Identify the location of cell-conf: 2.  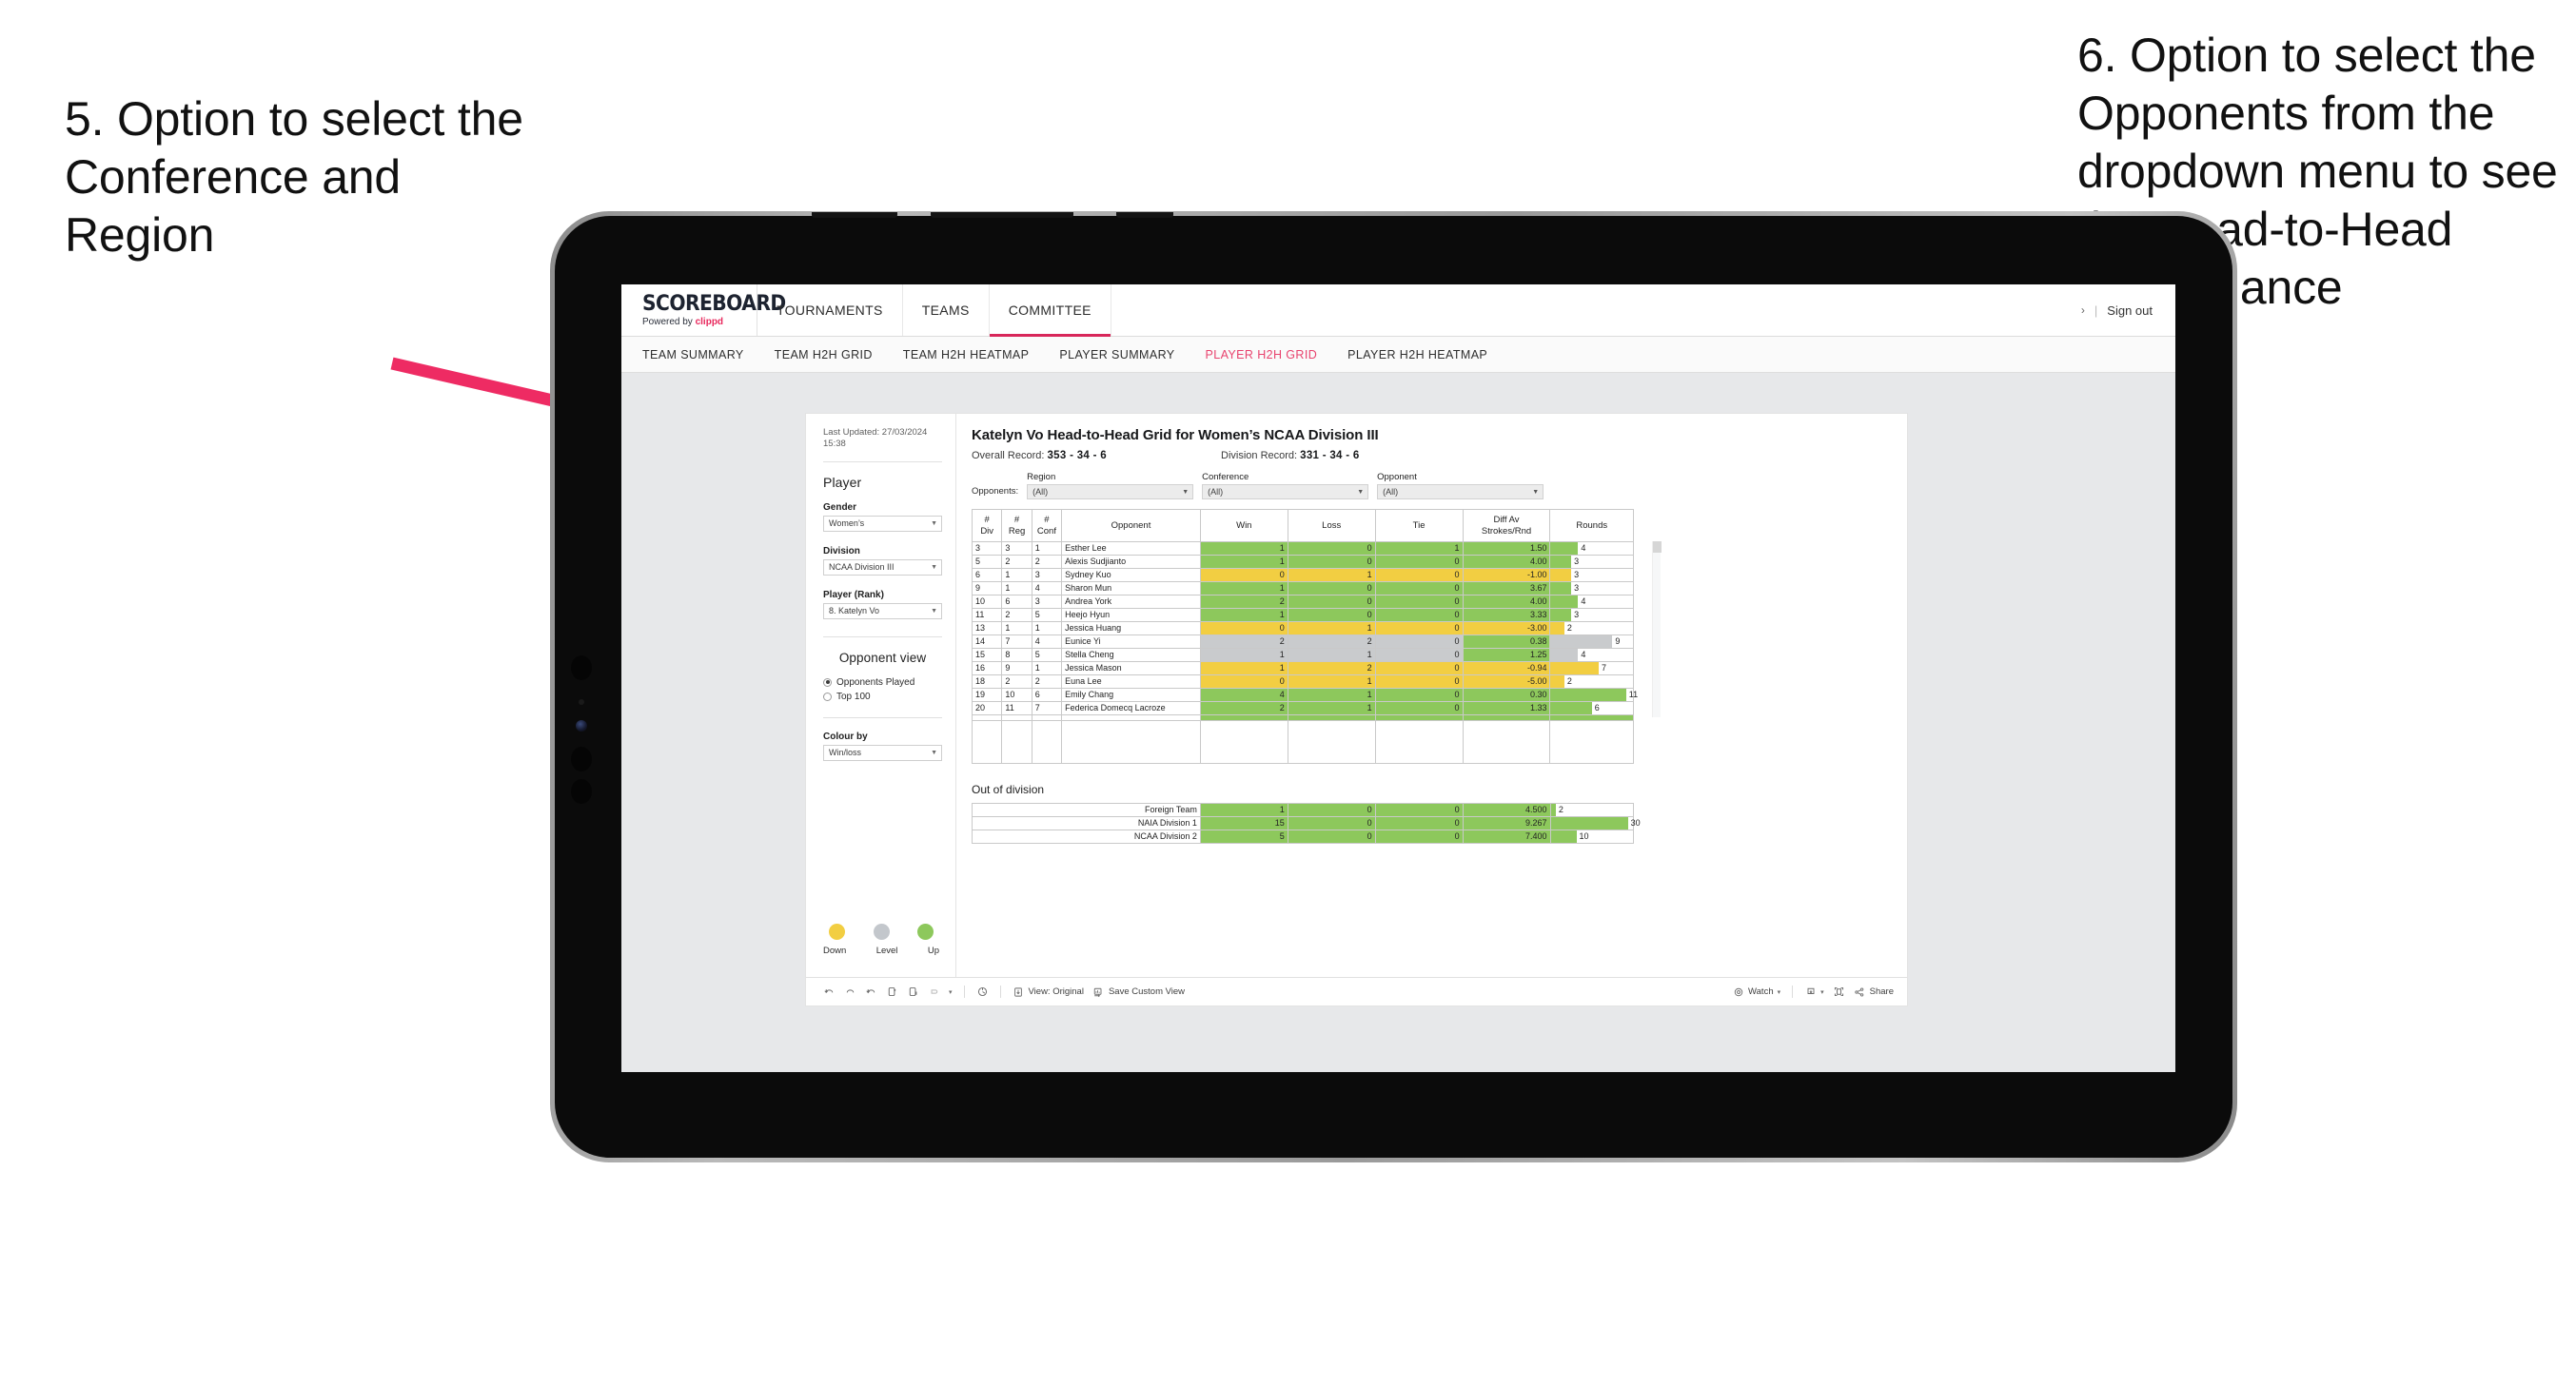
(1047, 681).